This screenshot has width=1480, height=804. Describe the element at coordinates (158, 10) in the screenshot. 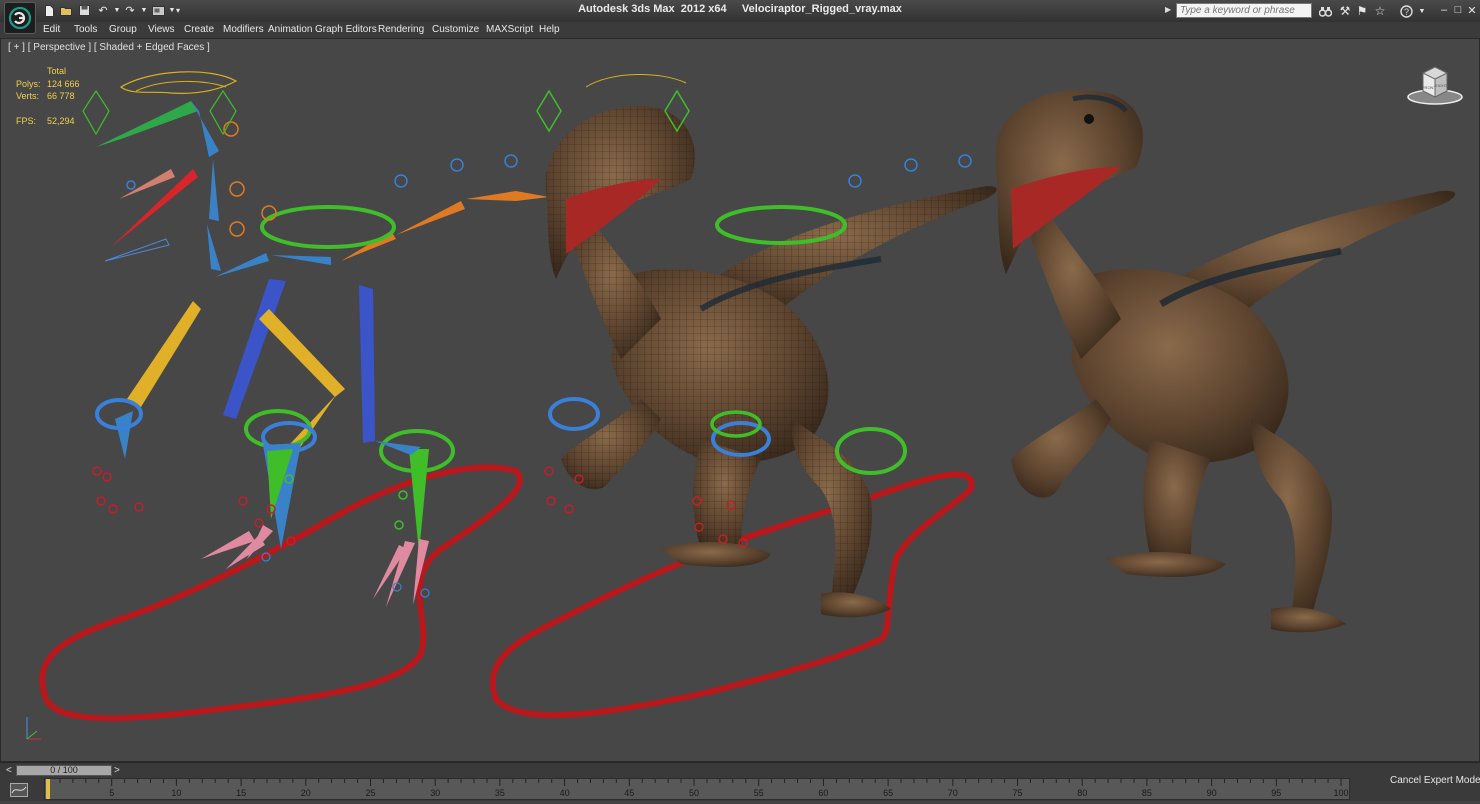

I see `project-folder-icon` at that location.